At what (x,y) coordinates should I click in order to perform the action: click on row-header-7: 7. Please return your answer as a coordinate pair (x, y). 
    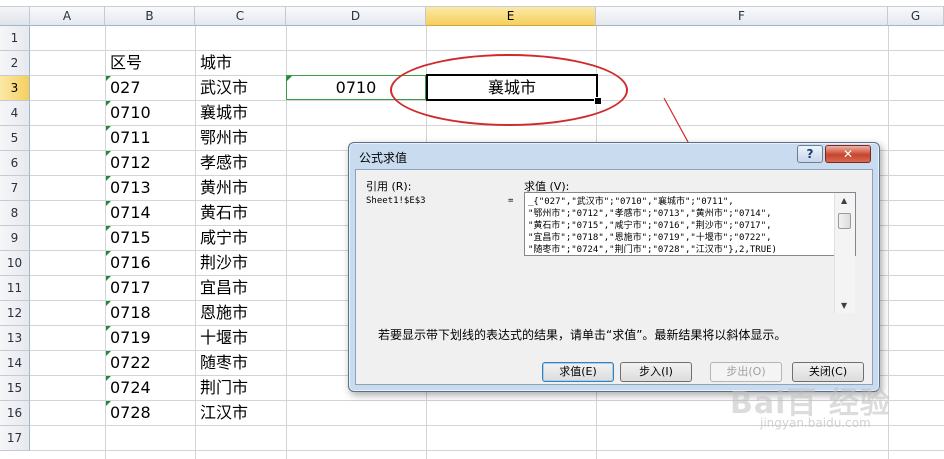
    Looking at the image, I should click on (15, 188).